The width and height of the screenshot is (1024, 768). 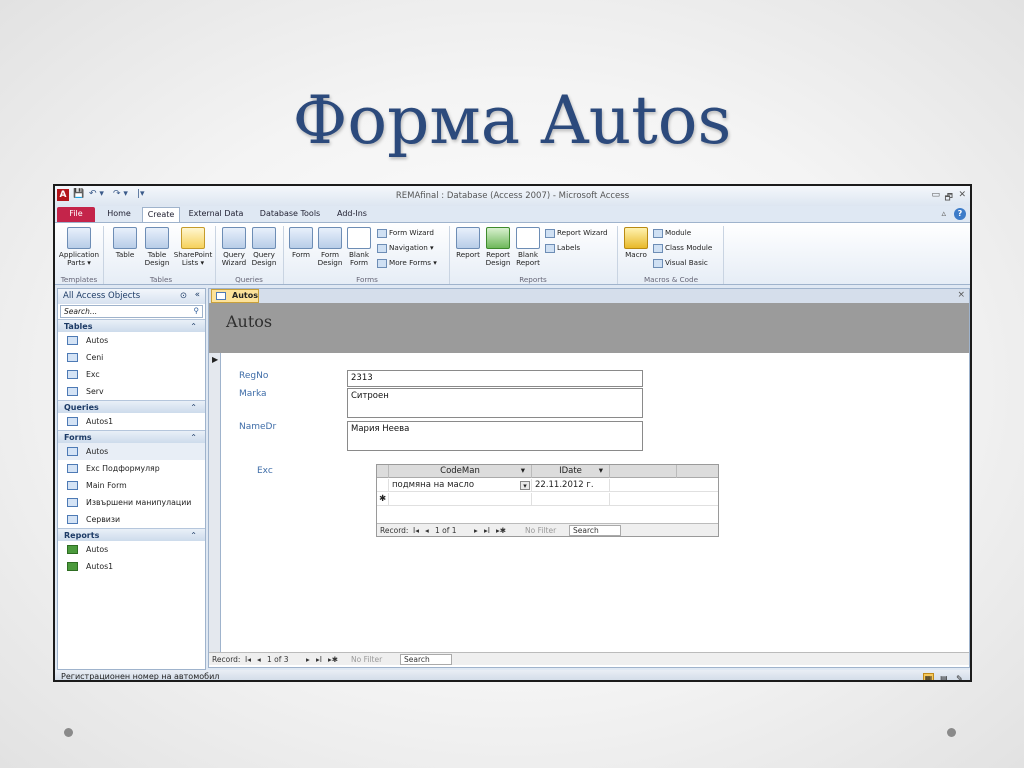 What do you see at coordinates (131, 325) in the screenshot?
I see `nav-section-tables: Tables ⌃` at bounding box center [131, 325].